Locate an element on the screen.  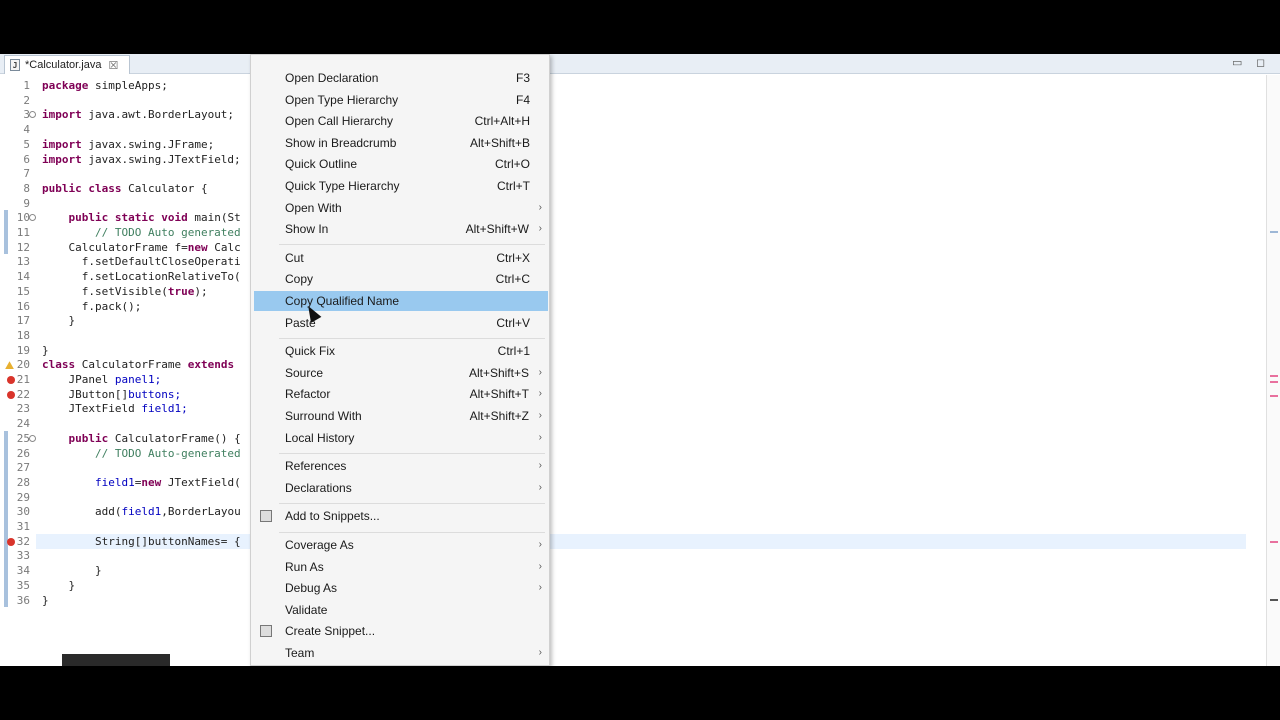
line-number: 13 is located at coordinates (23, 262).